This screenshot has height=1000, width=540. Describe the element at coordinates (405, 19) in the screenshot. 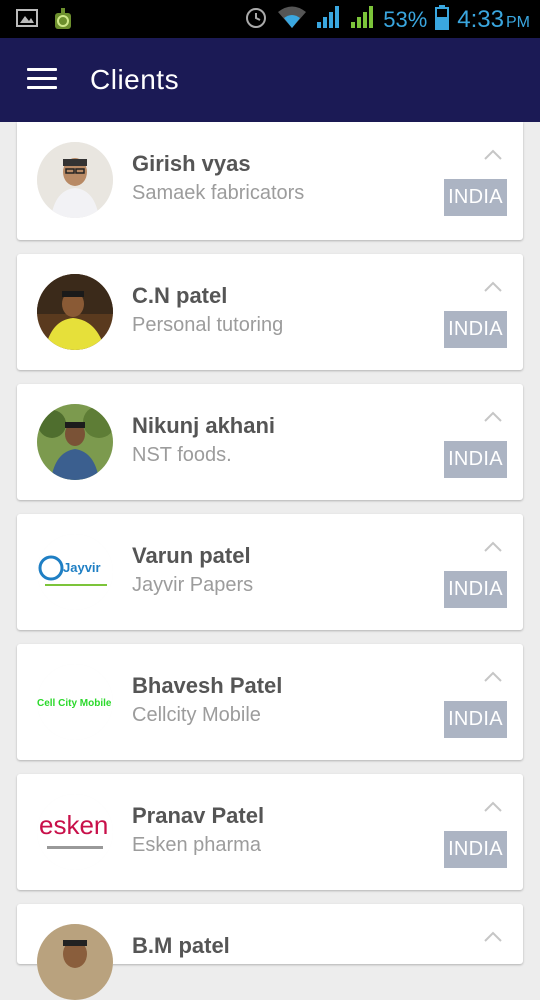

I see `battery-percent: 53%` at that location.